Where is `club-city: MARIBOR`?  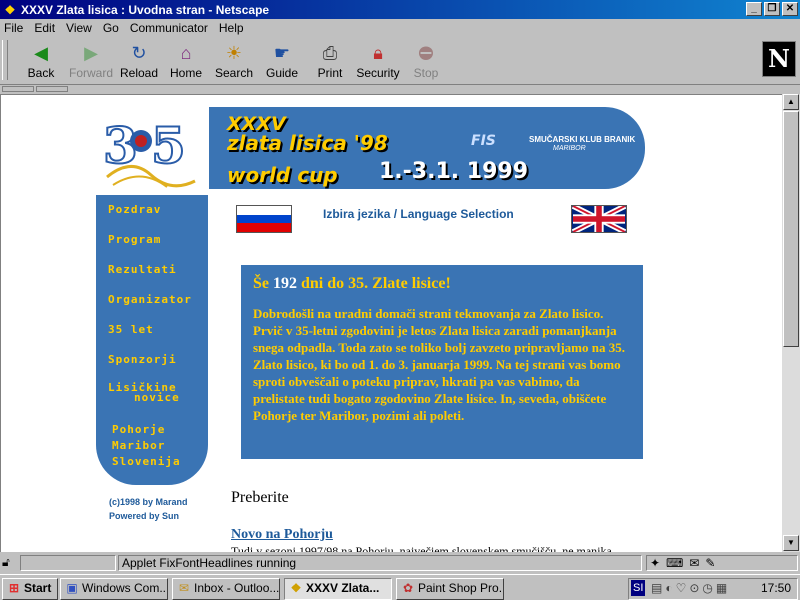
club-city: MARIBOR is located at coordinates (569, 148).